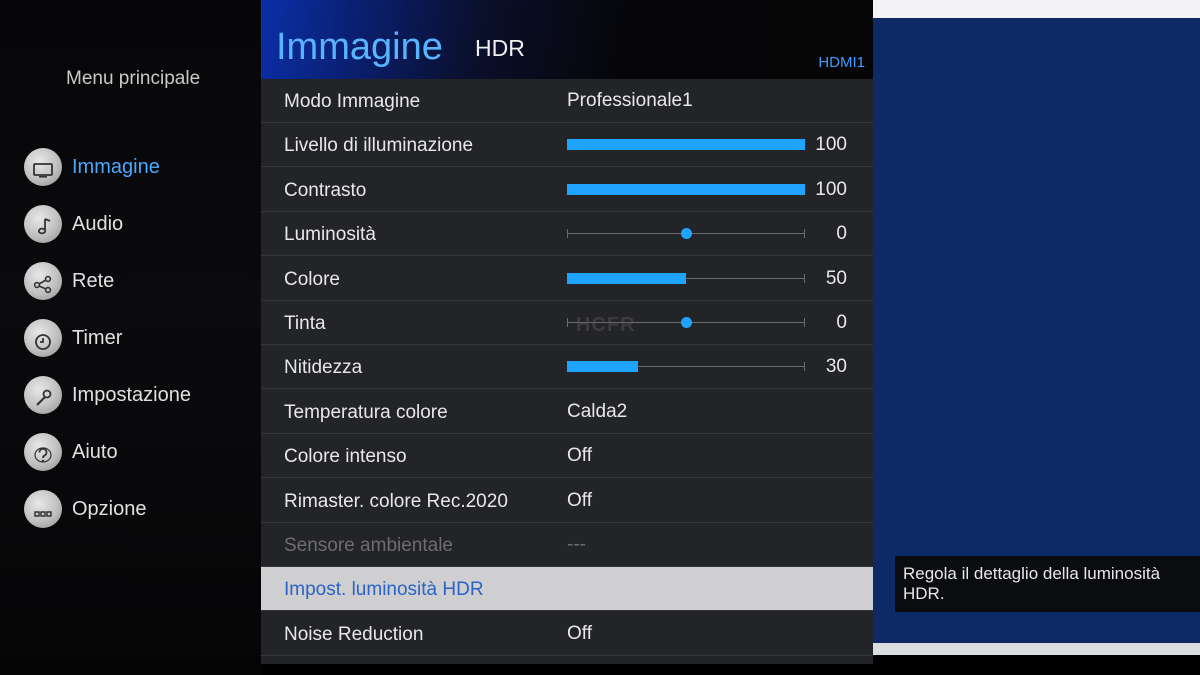 Image resolution: width=1200 pixels, height=675 pixels. I want to click on watermark-logo: HCFR, so click(606, 325).